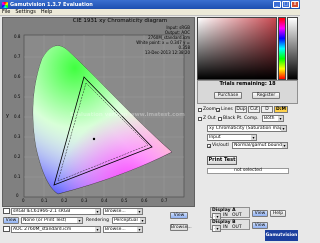  Describe the element at coordinates (17, 176) in the screenshot. I see `ytick: 0.1` at that location.